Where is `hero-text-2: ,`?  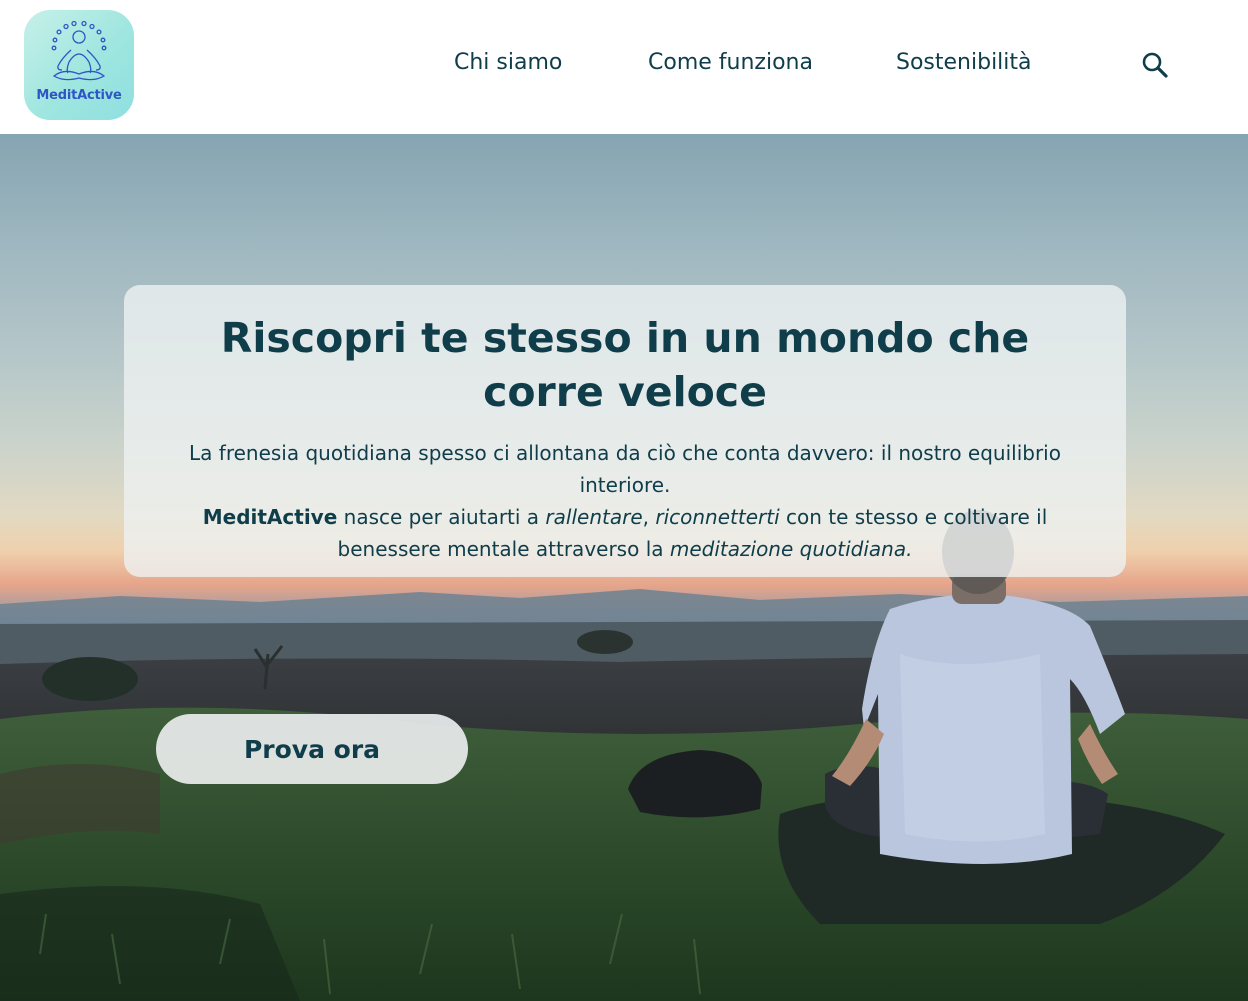
hero-text-2: , is located at coordinates (649, 517).